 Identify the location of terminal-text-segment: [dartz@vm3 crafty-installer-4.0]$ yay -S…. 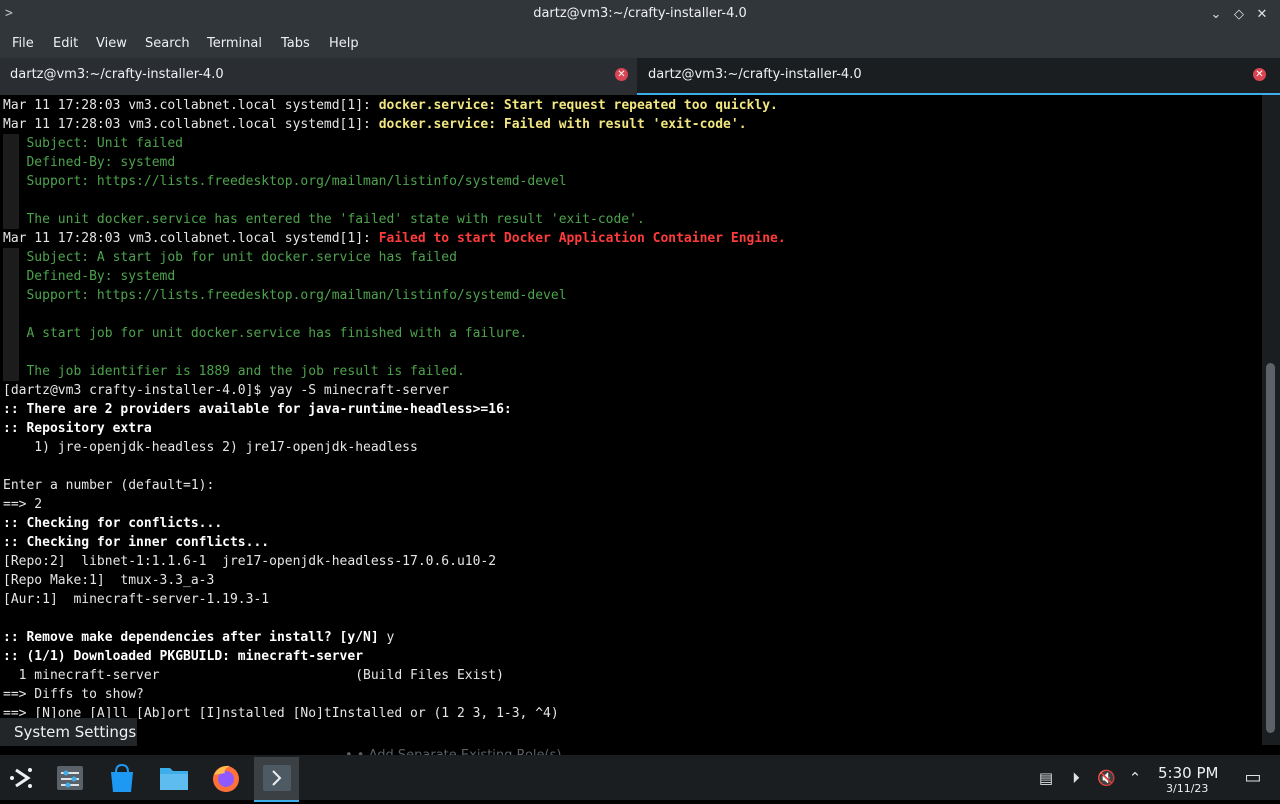
(226, 390).